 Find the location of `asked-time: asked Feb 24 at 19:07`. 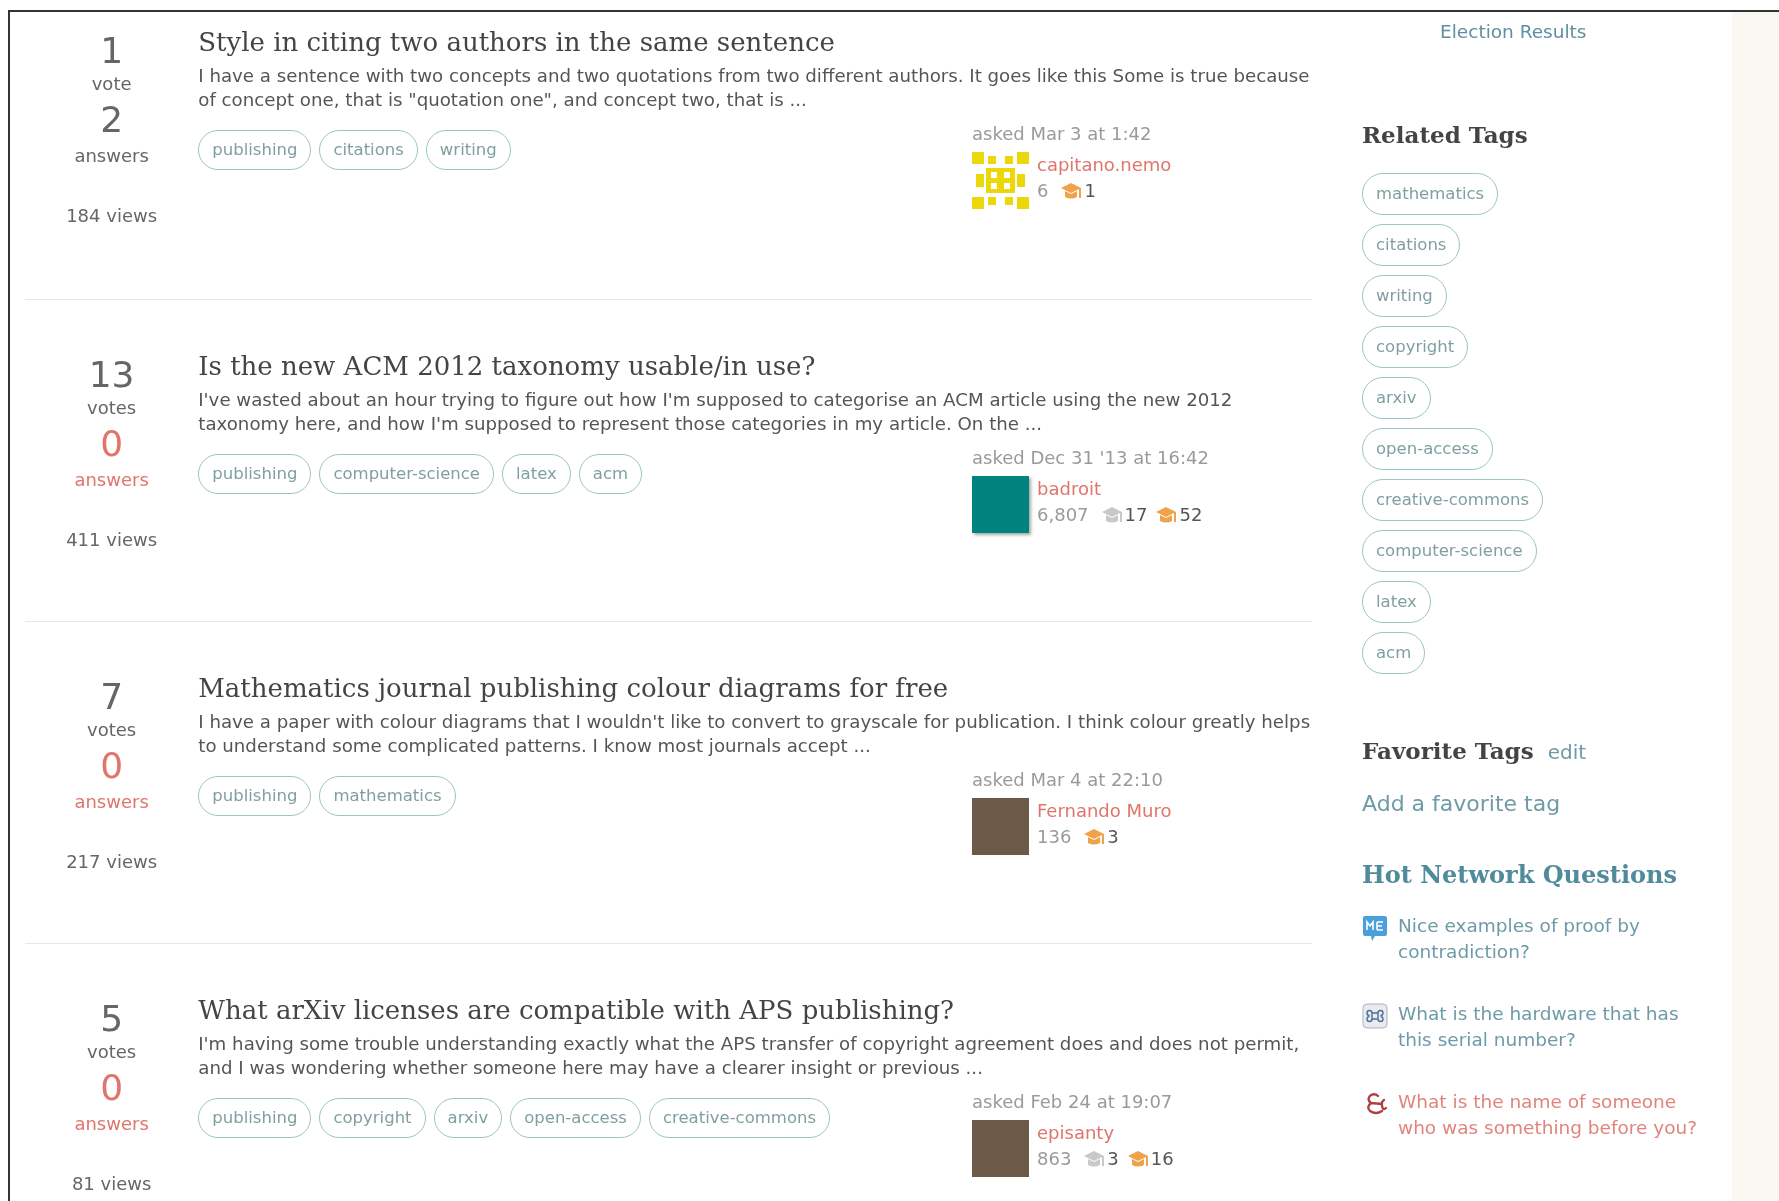

asked-time: asked Feb 24 at 19:07 is located at coordinates (1073, 1102).